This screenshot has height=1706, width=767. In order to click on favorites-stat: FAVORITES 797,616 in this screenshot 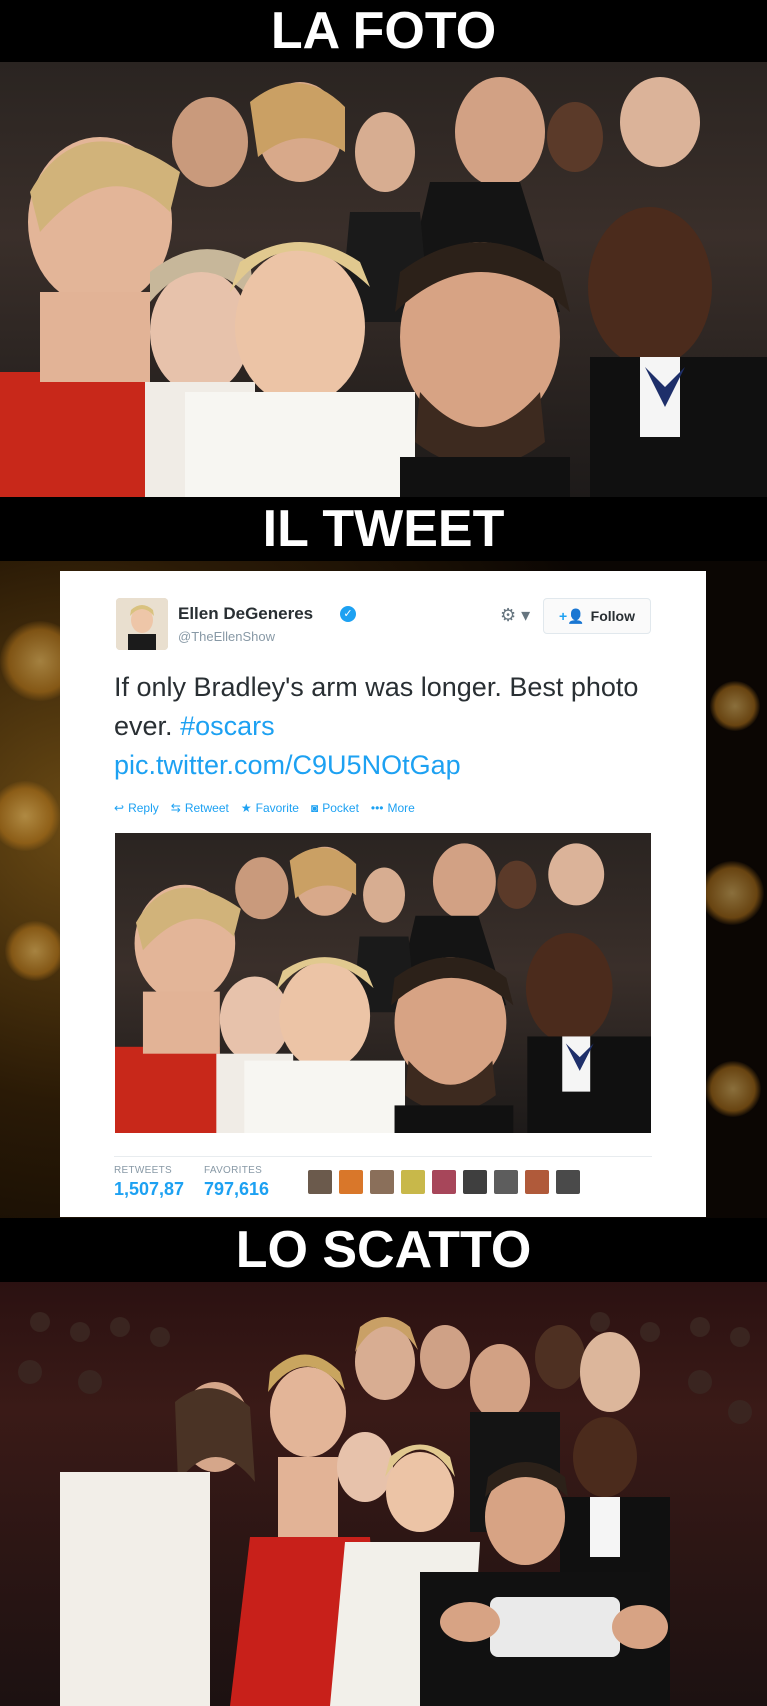, I will do `click(236, 1182)`.